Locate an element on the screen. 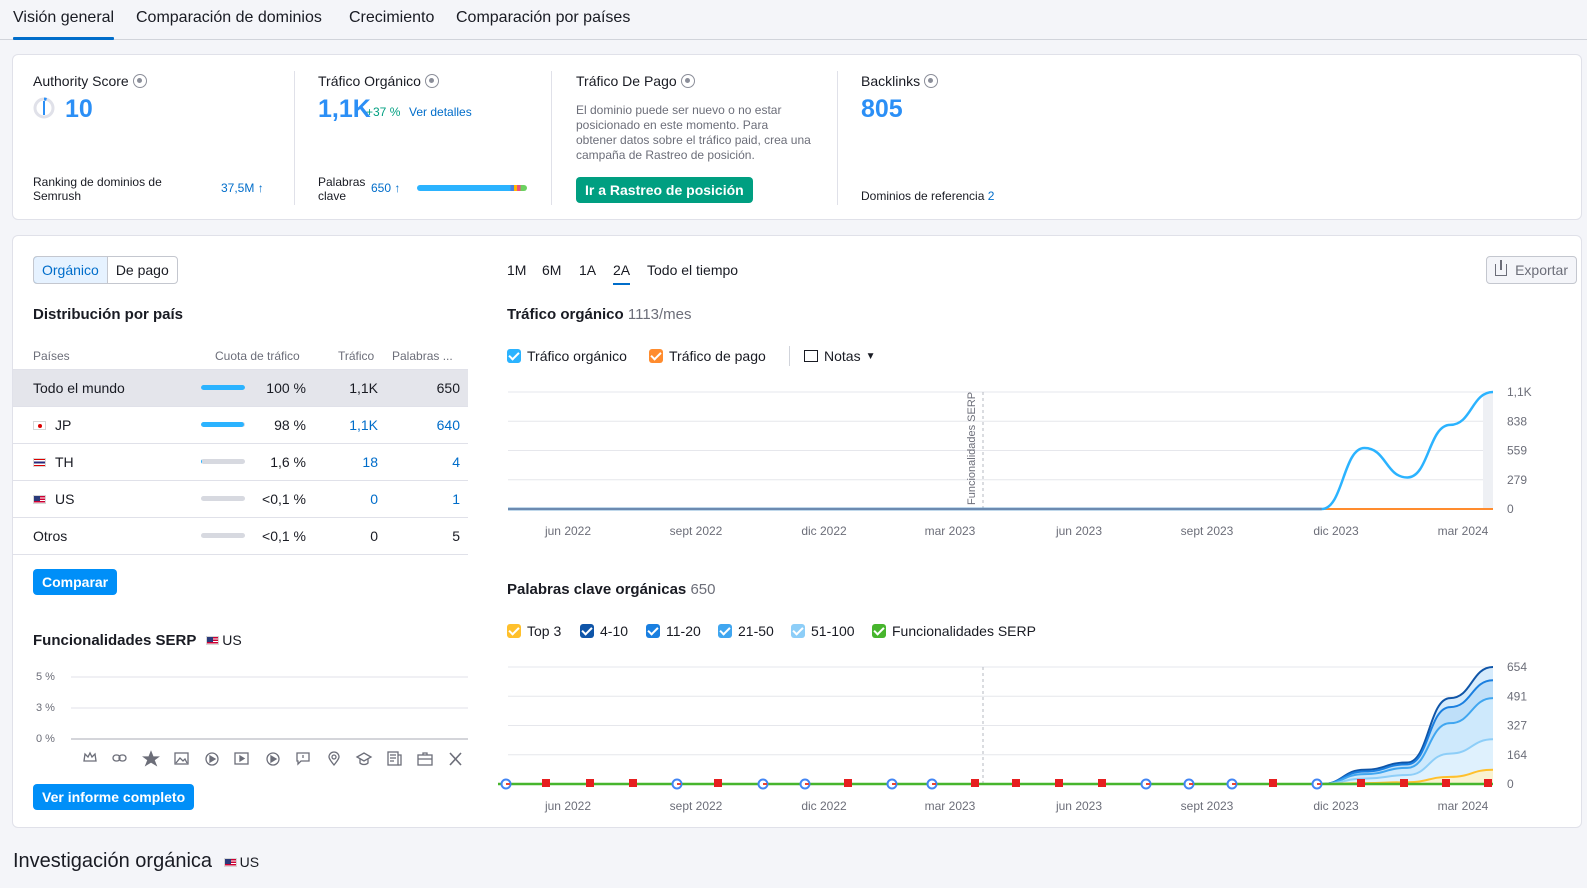 Image resolution: width=1587 pixels, height=888 pixels. legend-keywords-5: Funcionalidades SERP is located at coordinates (954, 631).